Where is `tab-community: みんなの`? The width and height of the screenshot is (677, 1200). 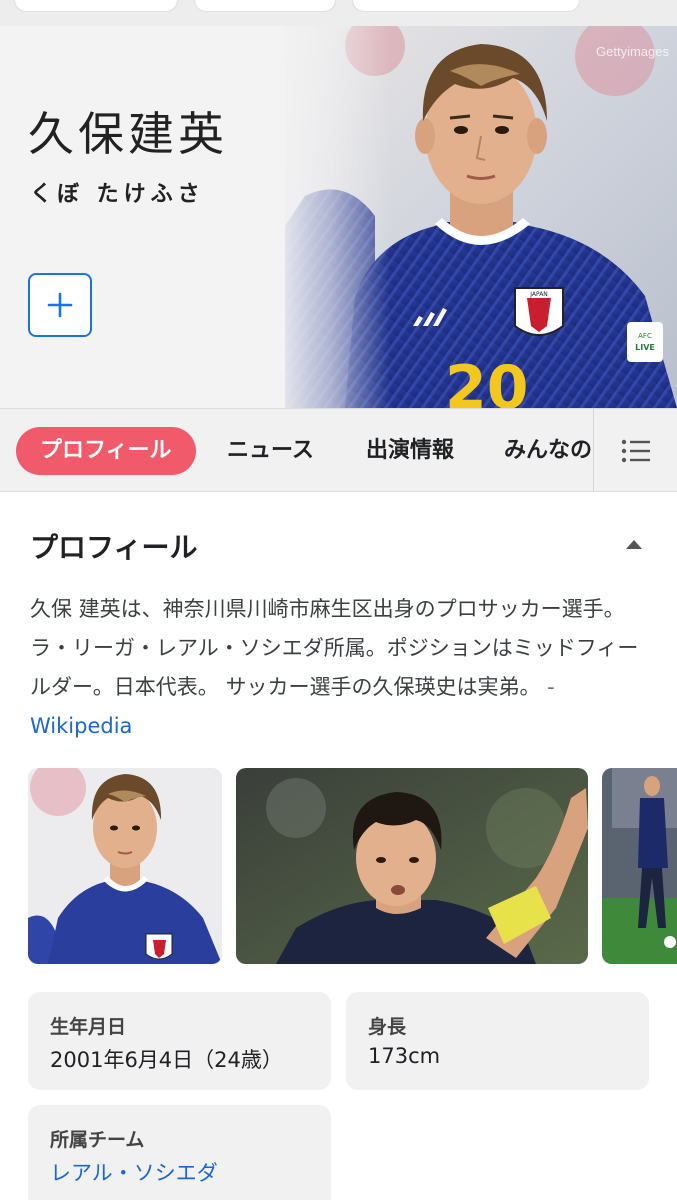 tab-community: みんなの is located at coordinates (548, 451).